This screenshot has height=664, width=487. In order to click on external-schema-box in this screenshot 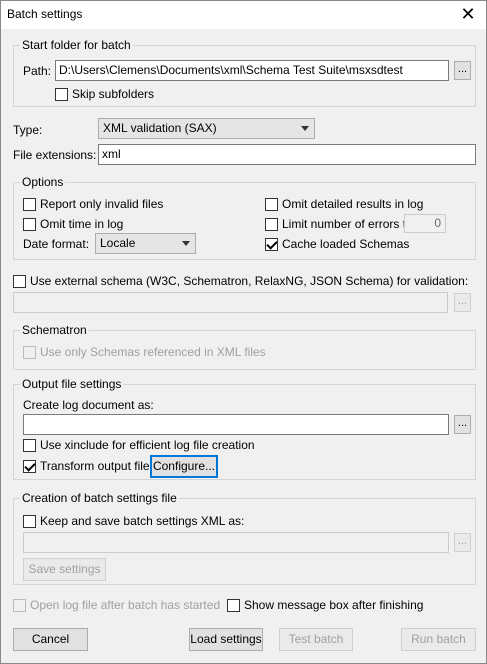, I will do `click(19, 281)`.